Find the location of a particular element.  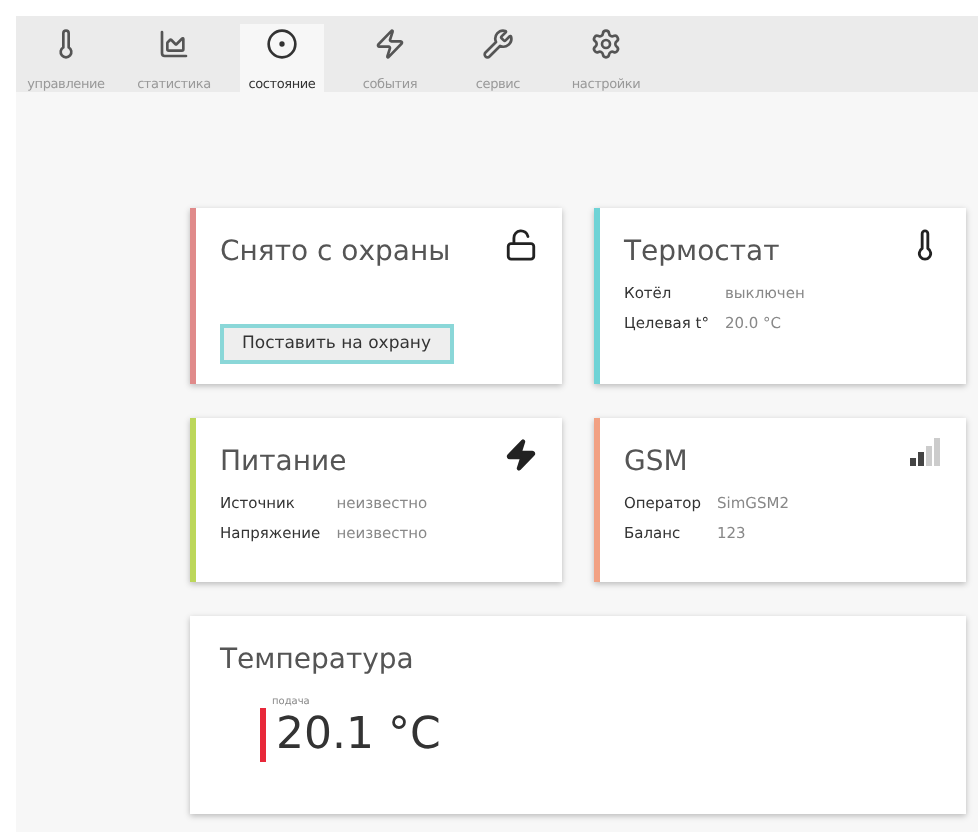

card-title: Температура is located at coordinates (317, 660).